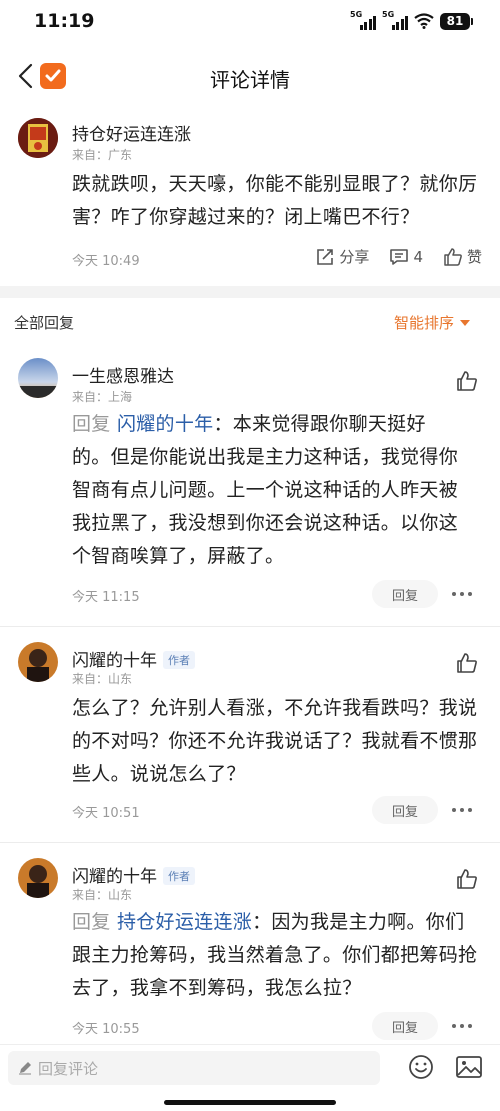  What do you see at coordinates (325, 256) in the screenshot?
I see `share-icon` at bounding box center [325, 256].